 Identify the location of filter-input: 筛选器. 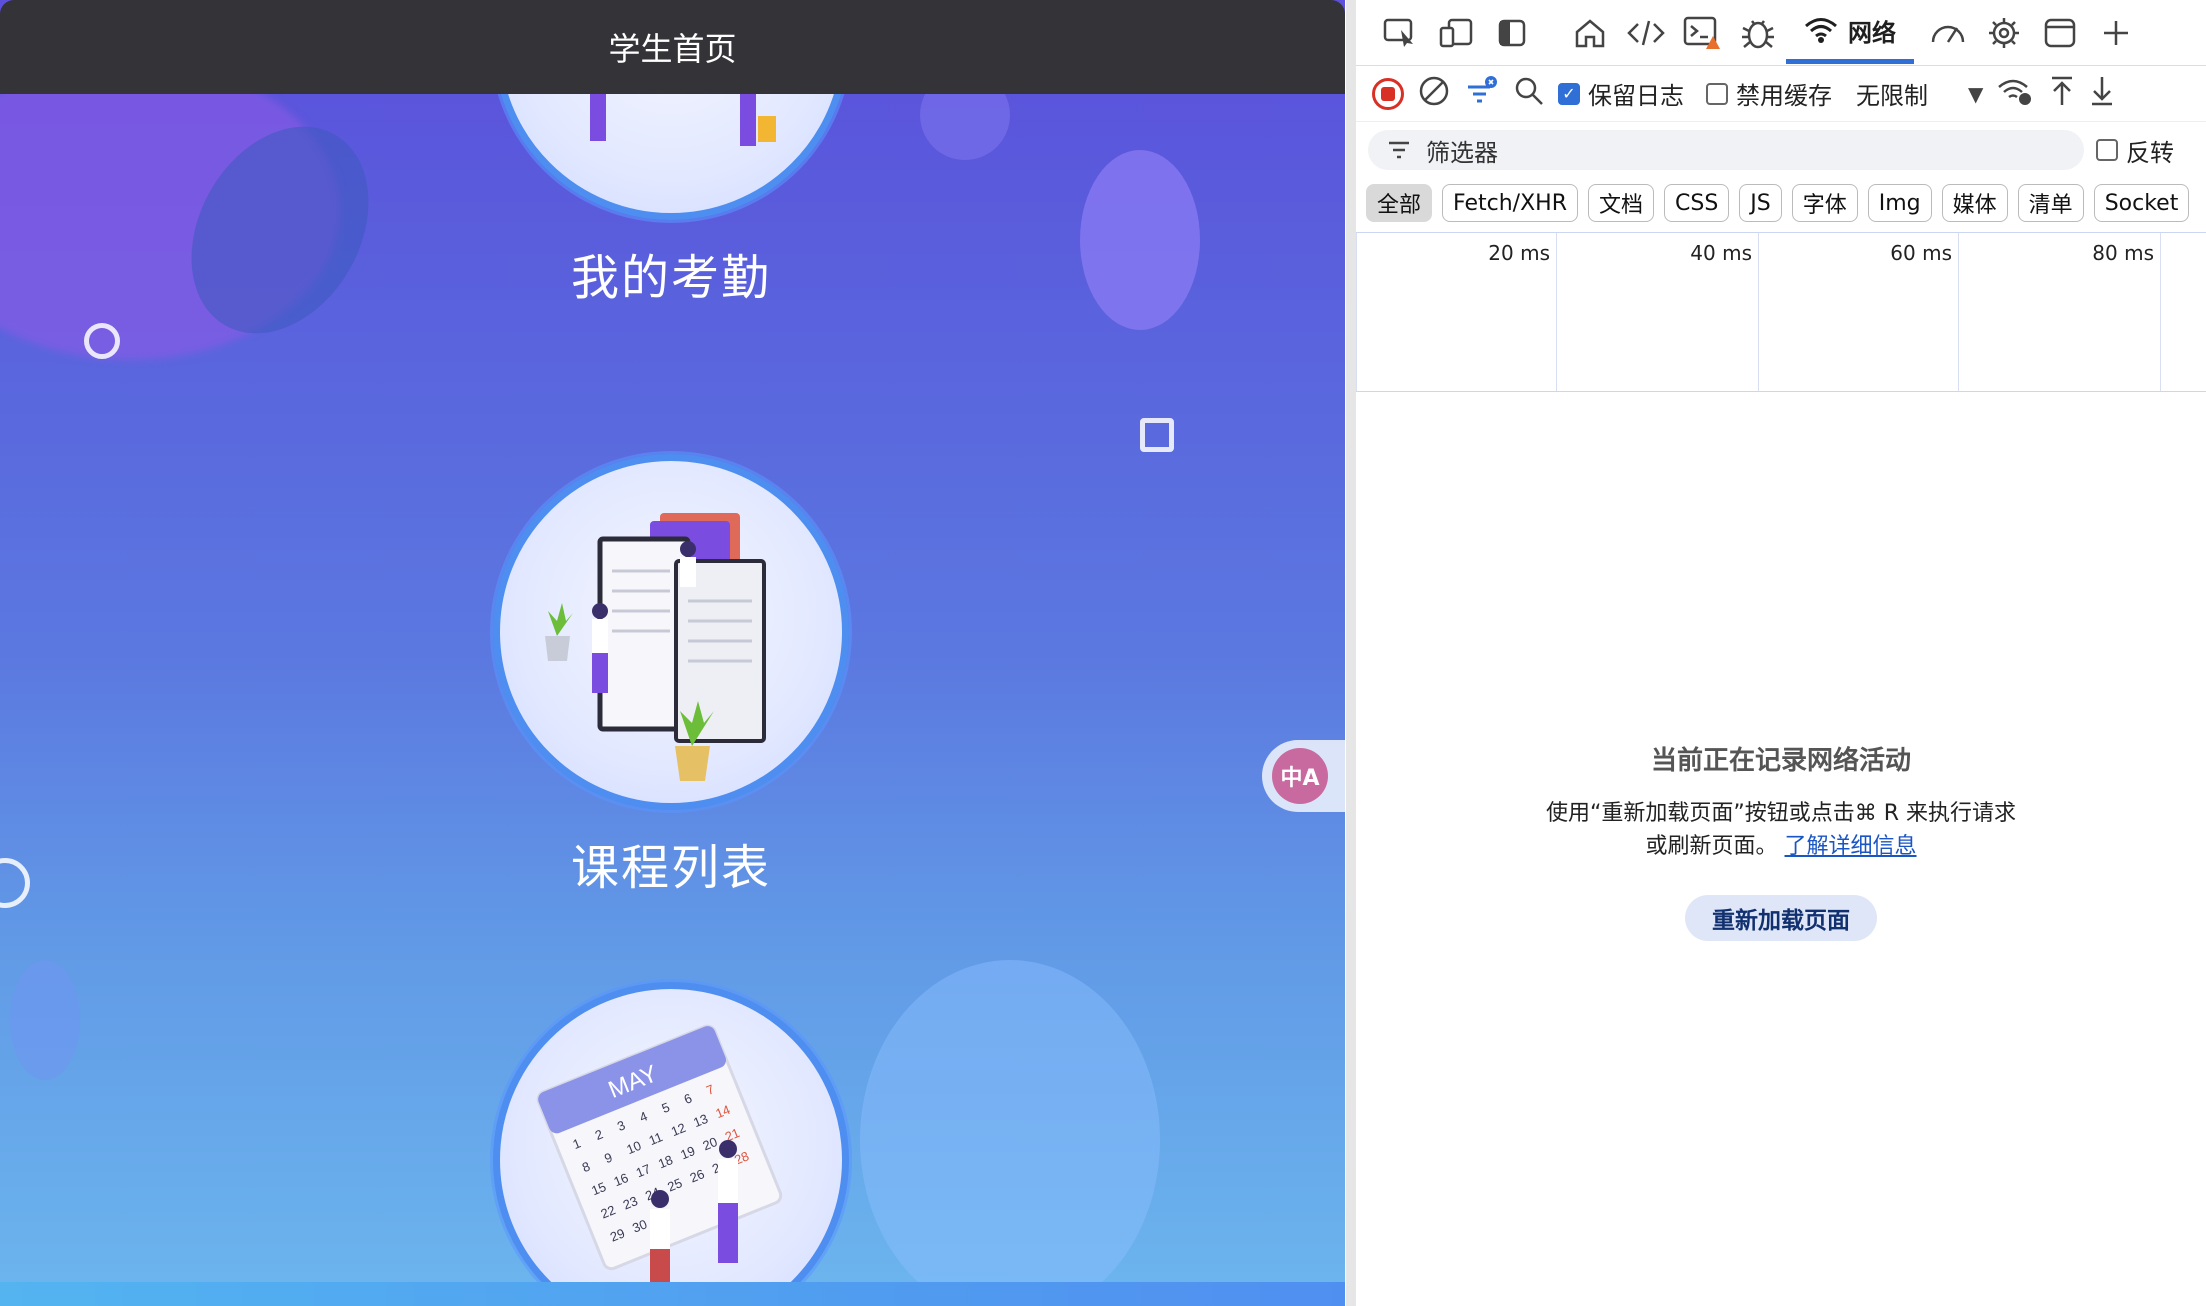
(1726, 150).